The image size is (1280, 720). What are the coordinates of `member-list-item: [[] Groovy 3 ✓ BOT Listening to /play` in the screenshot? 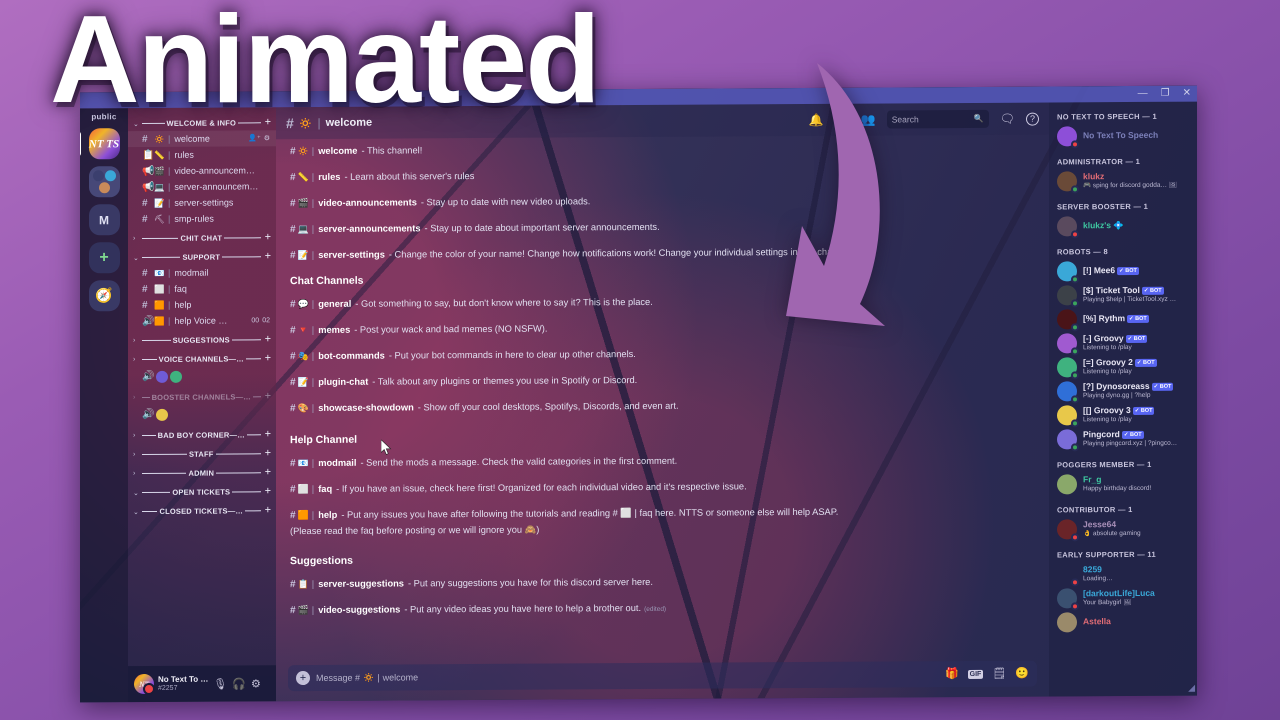 It's located at (1123, 416).